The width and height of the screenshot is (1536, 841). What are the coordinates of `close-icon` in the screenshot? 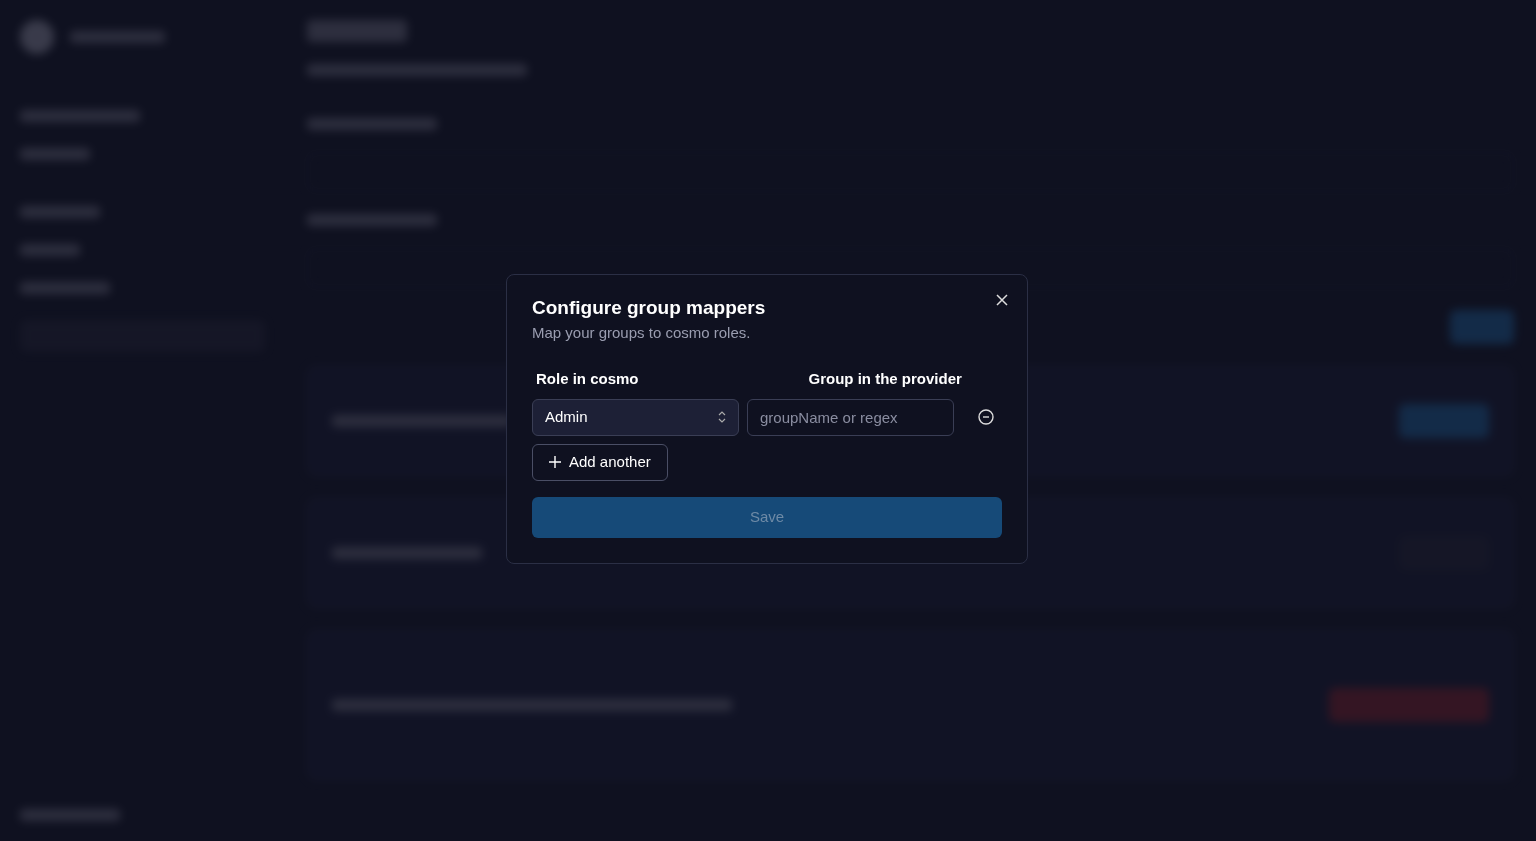 It's located at (1002, 300).